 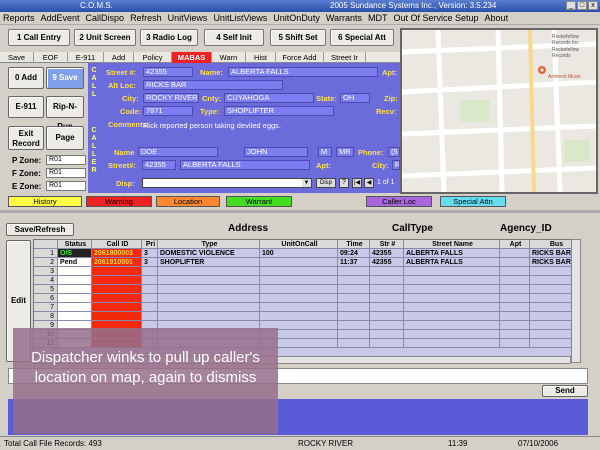 I want to click on county-field: CUYAHOGA, so click(x=269, y=98).